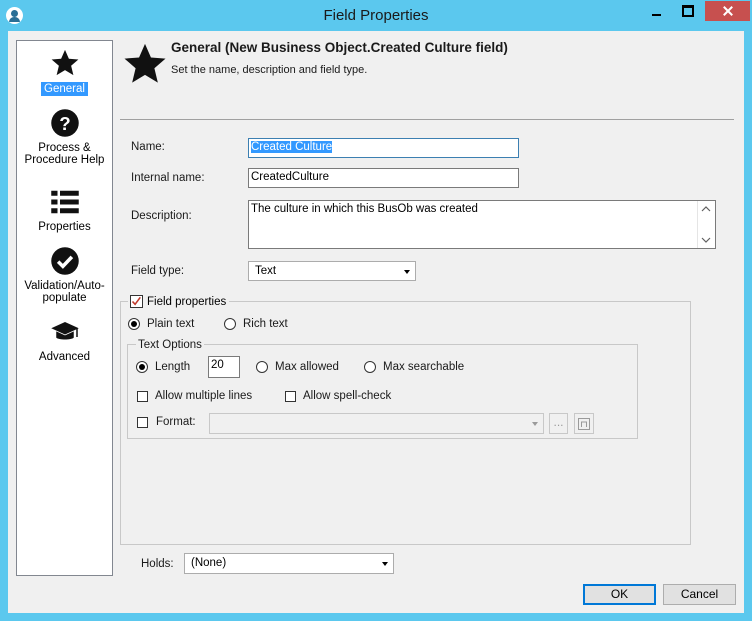 This screenshot has width=752, height=621. What do you see at coordinates (619, 594) in the screenshot?
I see `ok-button: OK` at bounding box center [619, 594].